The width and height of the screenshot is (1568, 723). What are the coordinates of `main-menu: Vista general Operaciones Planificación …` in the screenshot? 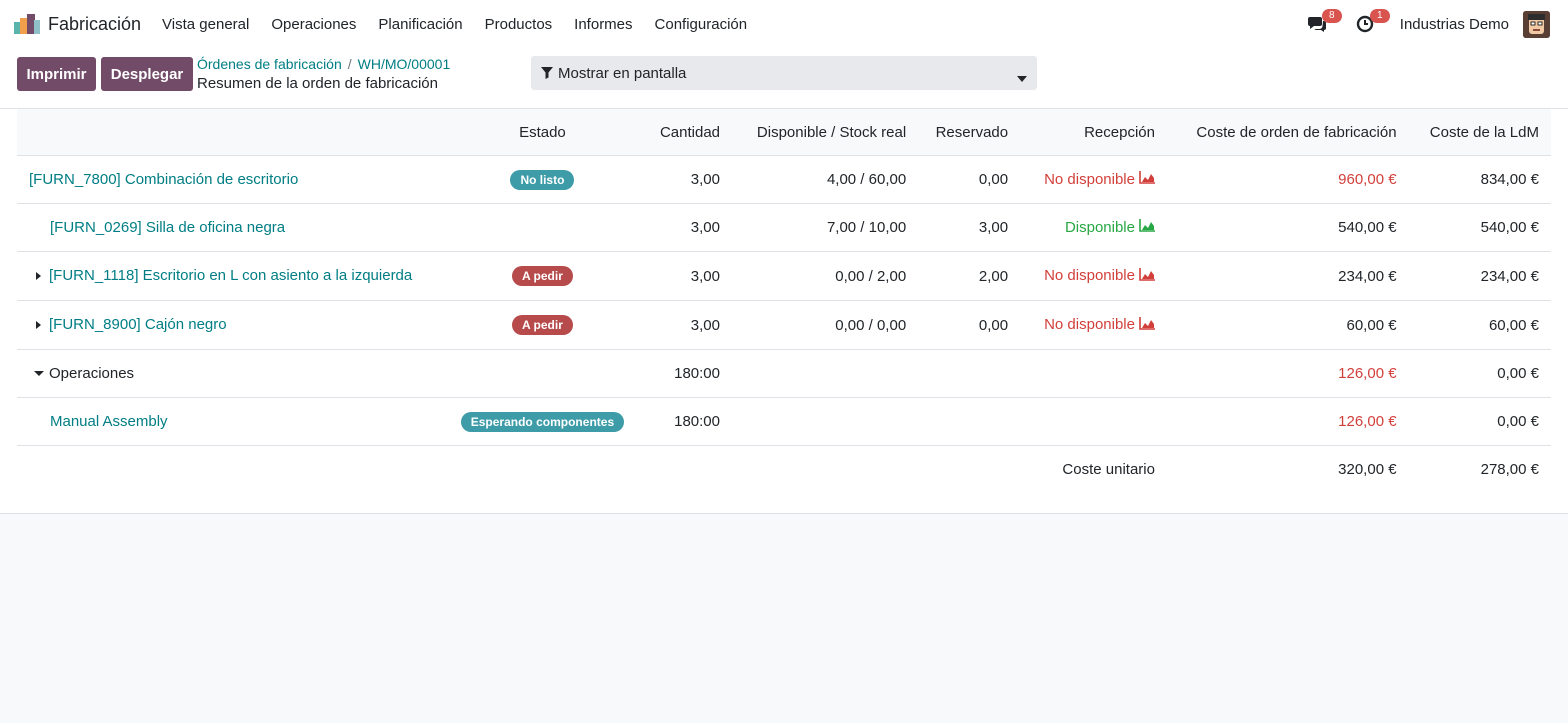 It's located at (454, 24).